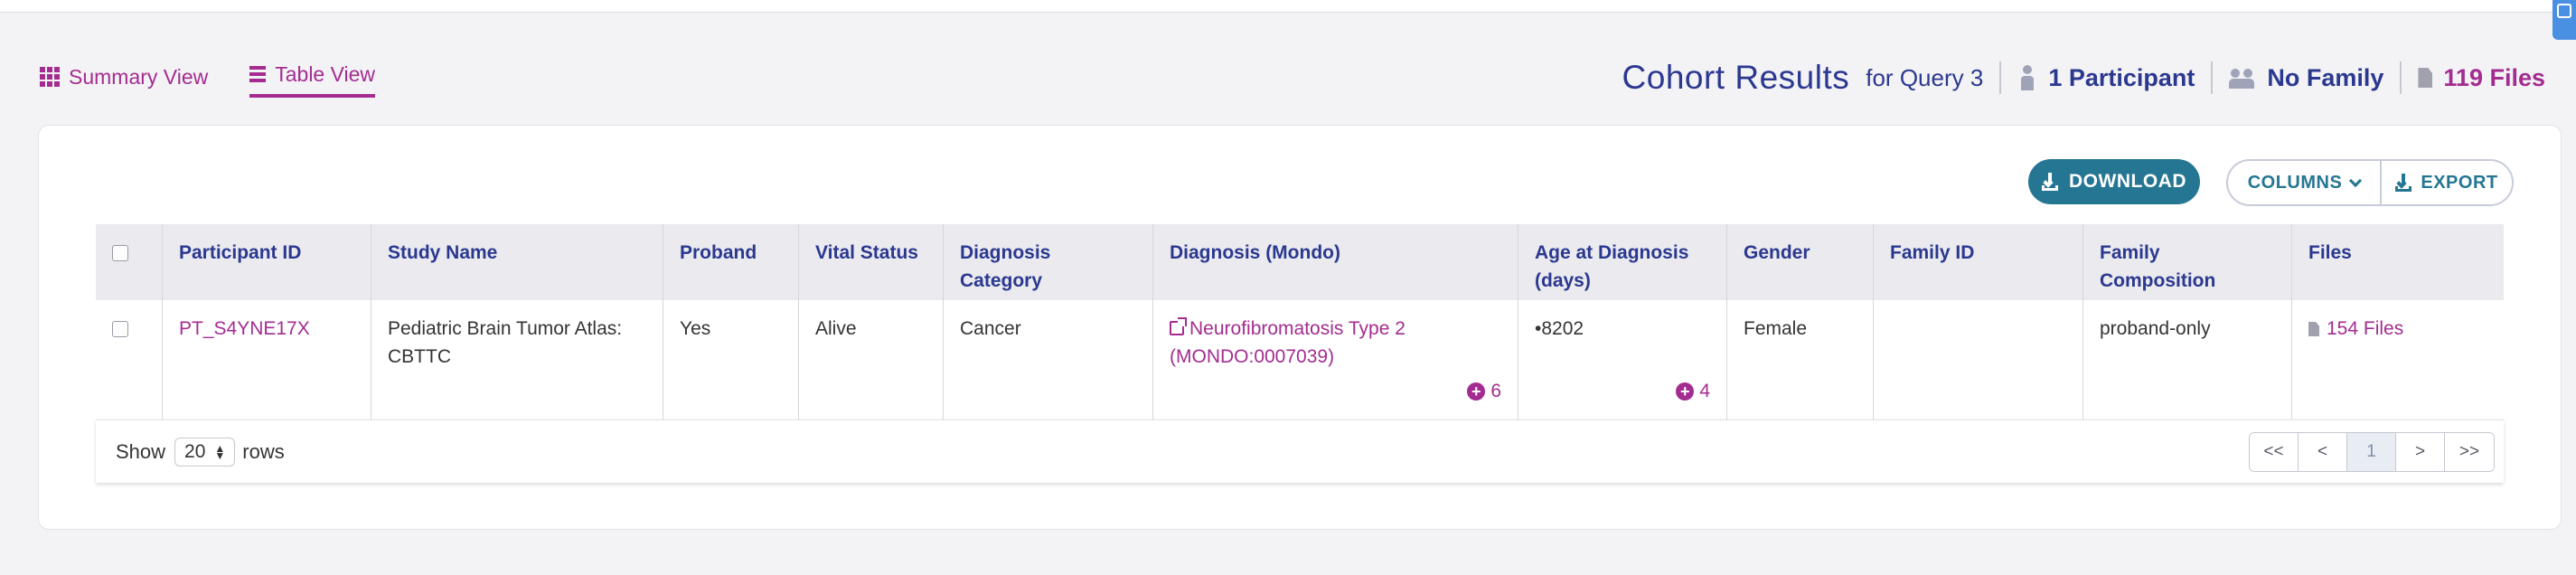 This screenshot has height=575, width=2576. Describe the element at coordinates (872, 262) in the screenshot. I see `header-vital-status: Vital Status` at that location.